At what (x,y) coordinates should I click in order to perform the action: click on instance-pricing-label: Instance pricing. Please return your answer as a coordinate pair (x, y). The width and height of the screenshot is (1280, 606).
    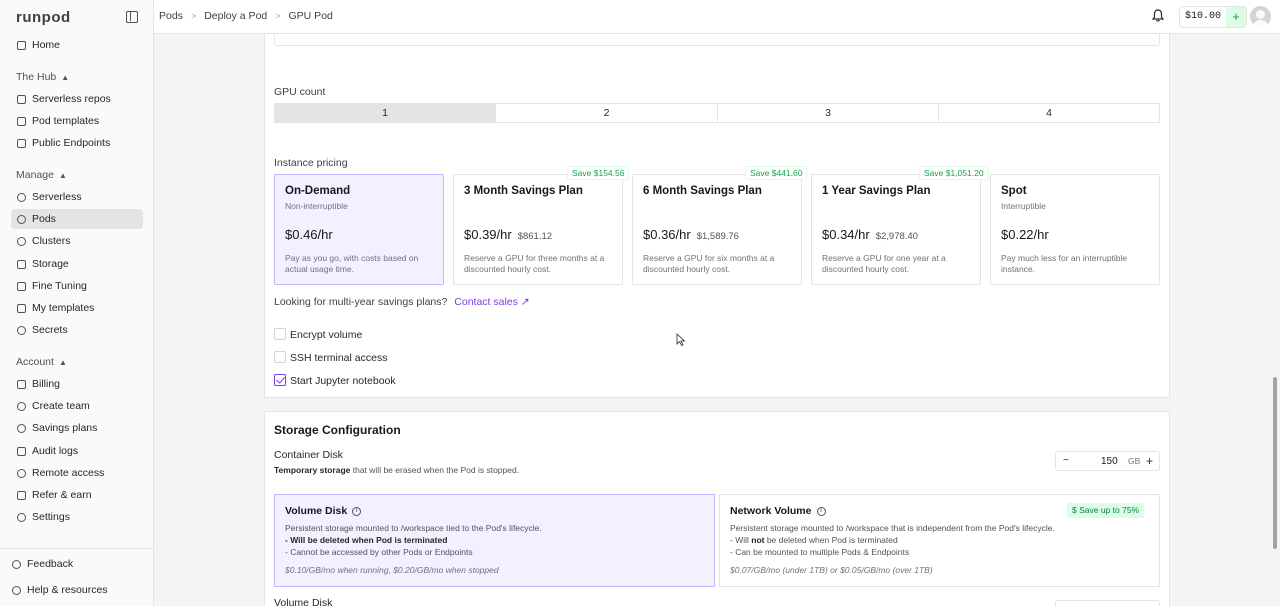
    Looking at the image, I should click on (311, 163).